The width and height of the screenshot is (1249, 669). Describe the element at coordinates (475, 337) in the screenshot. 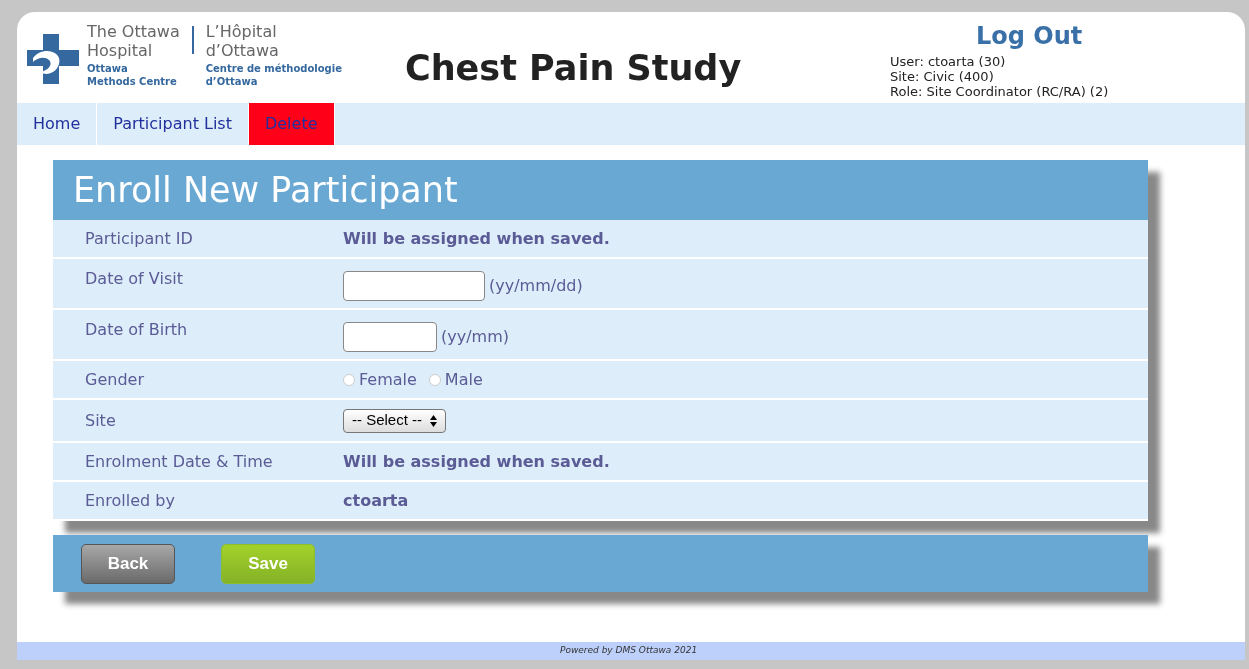

I see `format-hint: (yy/mm)` at that location.